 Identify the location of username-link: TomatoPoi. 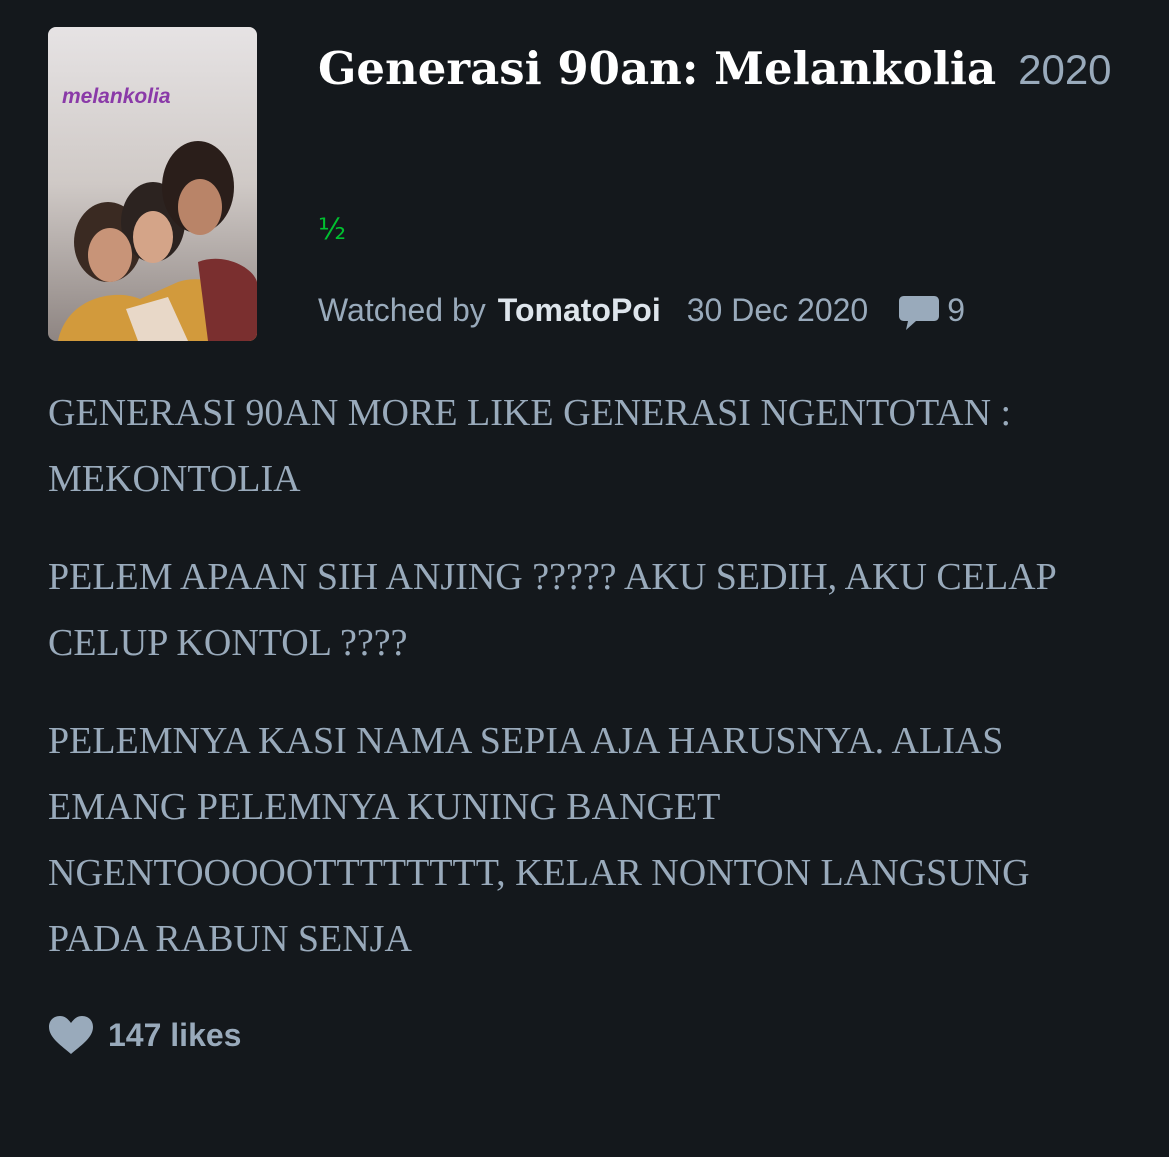
(579, 310).